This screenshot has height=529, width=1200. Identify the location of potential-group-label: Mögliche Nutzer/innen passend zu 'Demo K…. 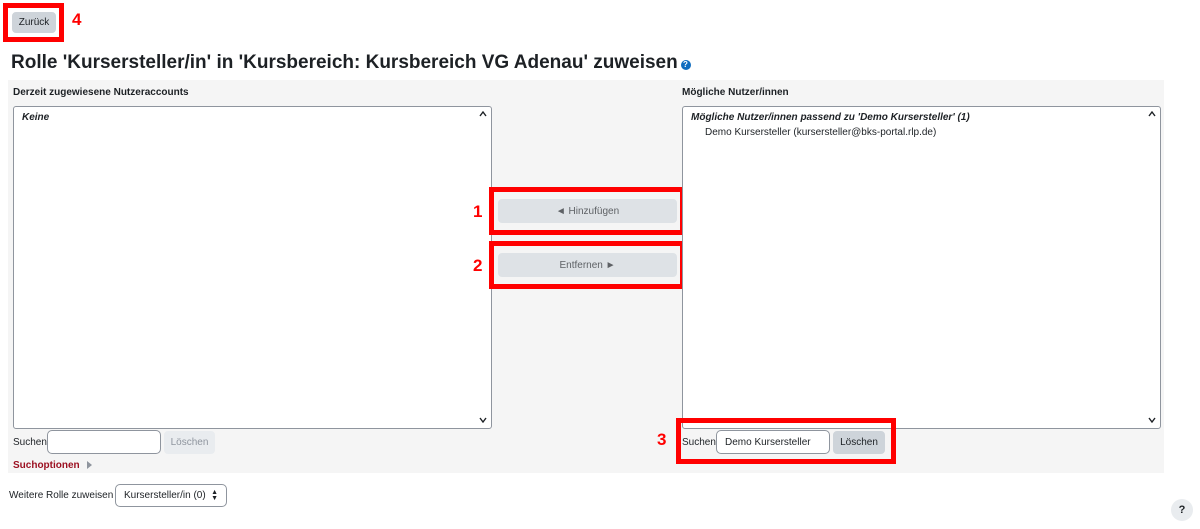
(830, 117).